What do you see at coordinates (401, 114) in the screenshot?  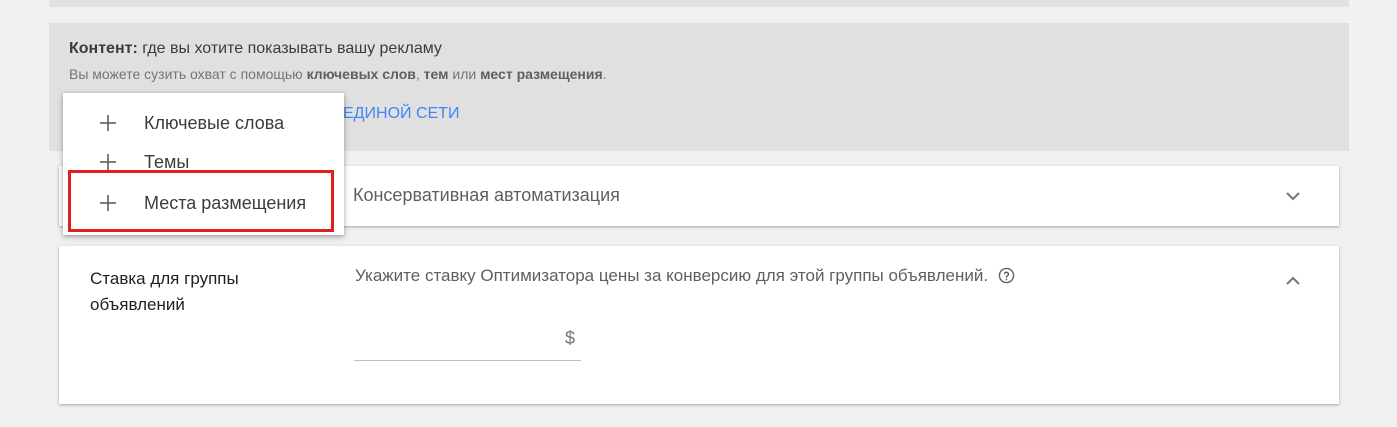 I see `display-network-link: ЕДИНОЙ СЕТИ` at bounding box center [401, 114].